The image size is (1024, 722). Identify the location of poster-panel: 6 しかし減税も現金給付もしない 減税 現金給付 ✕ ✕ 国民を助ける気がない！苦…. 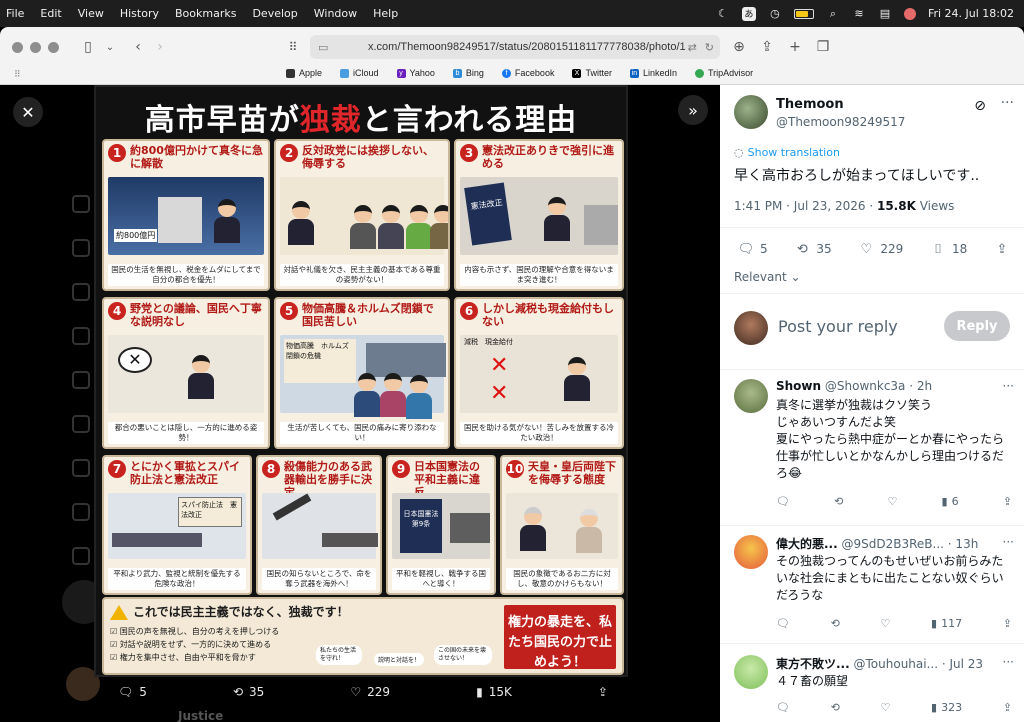
(539, 373).